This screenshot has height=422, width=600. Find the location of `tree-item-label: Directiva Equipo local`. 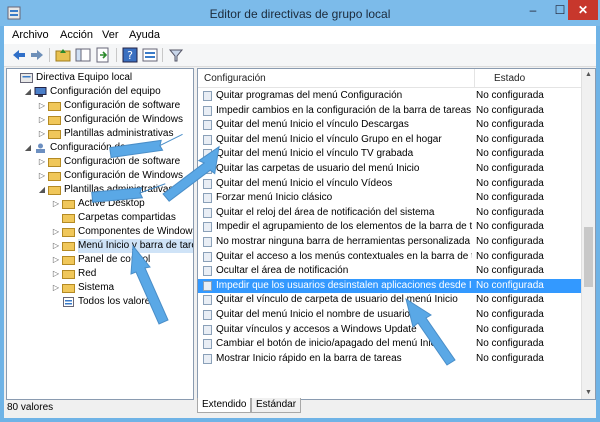

tree-item-label: Directiva Equipo local is located at coordinates (84, 77).